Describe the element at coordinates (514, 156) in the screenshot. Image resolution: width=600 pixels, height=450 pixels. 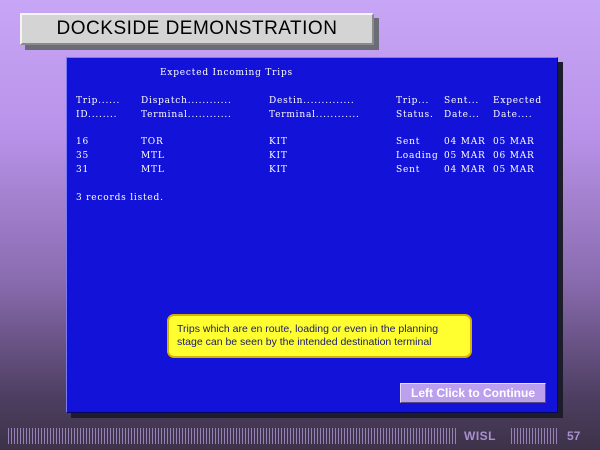
I see `table-row-expected-date: 06 MAR` at that location.